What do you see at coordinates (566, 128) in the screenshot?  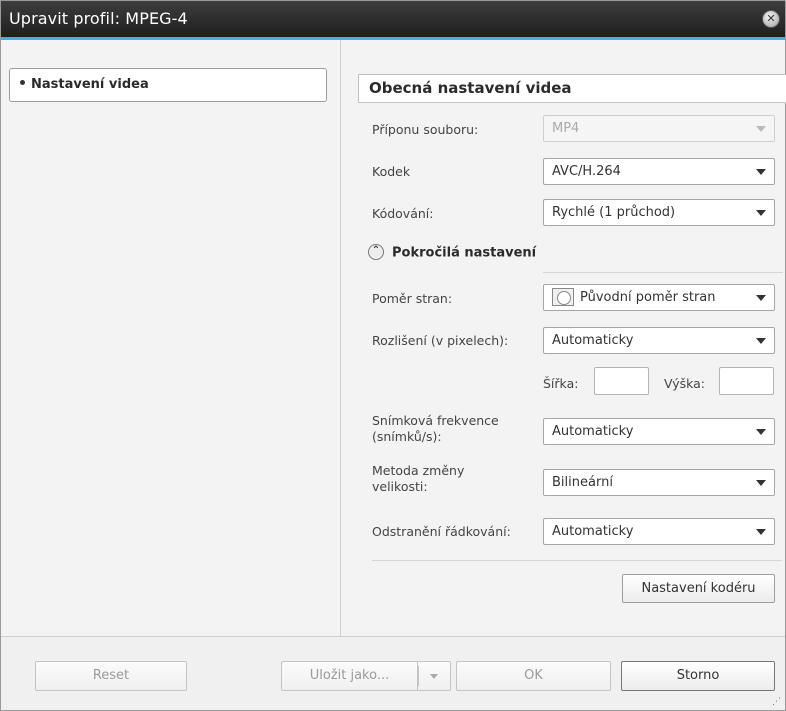 I see `extension-value: MP4` at bounding box center [566, 128].